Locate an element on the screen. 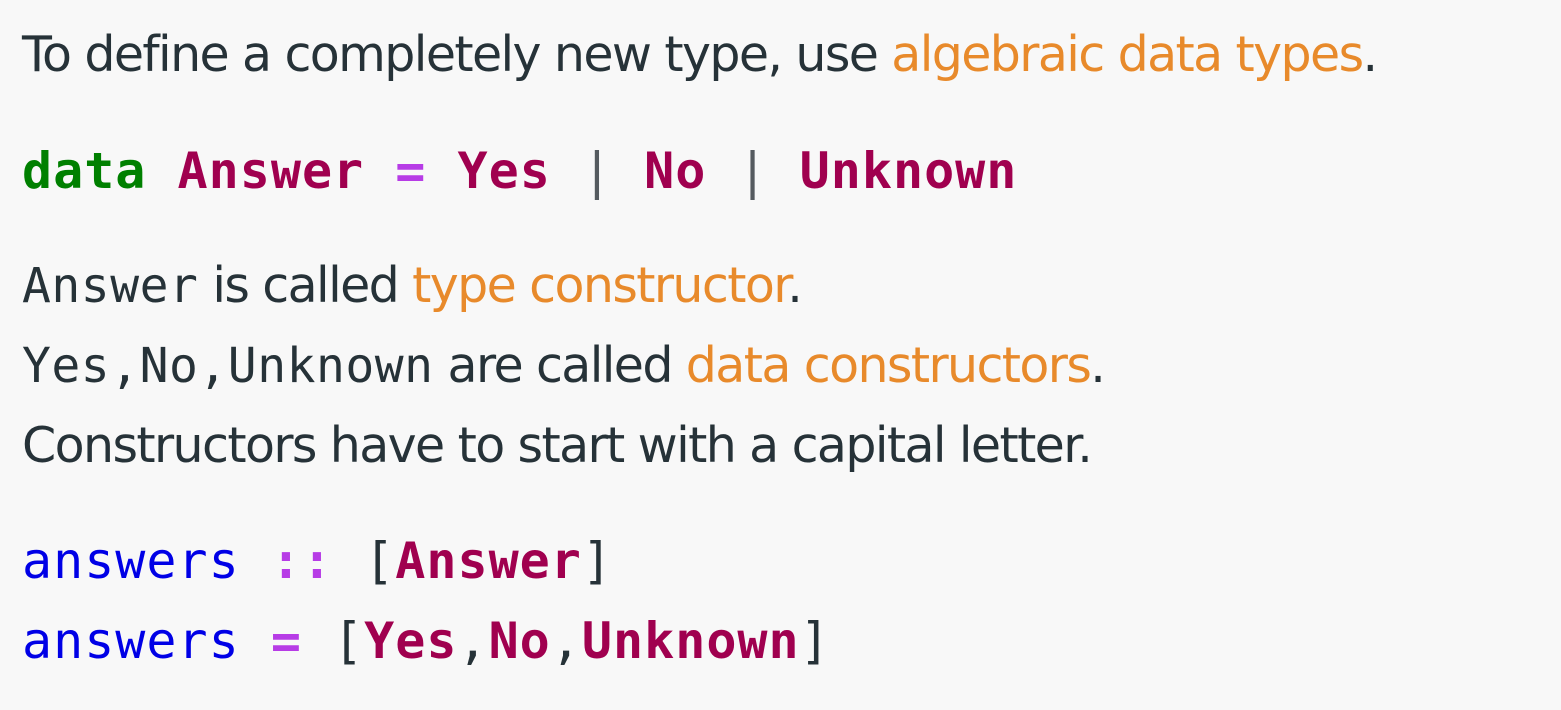 The image size is (1561, 710). type-signature-code: answers :: [Answer] is located at coordinates (317, 561).